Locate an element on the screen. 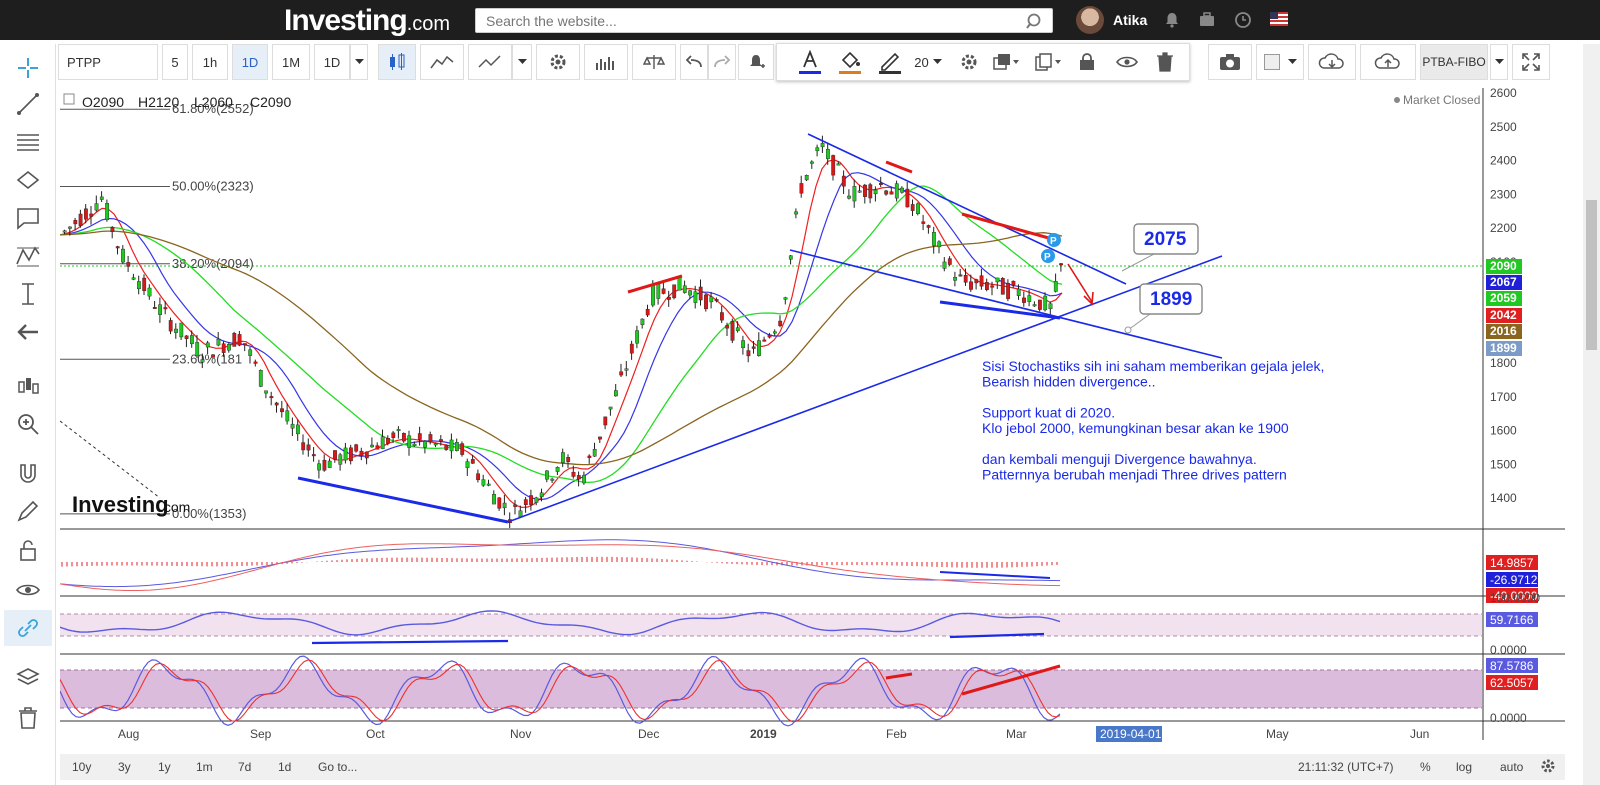  pattern-icon is located at coordinates (28, 180).